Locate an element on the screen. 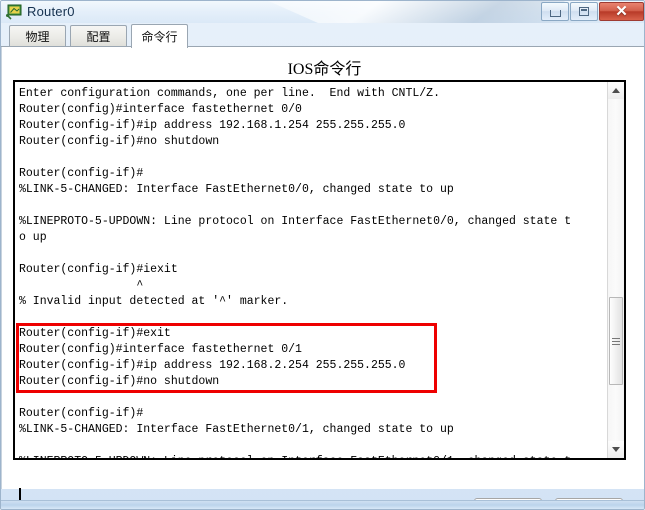 The width and height of the screenshot is (645, 510). window-bottom-strip is located at coordinates (322, 504).